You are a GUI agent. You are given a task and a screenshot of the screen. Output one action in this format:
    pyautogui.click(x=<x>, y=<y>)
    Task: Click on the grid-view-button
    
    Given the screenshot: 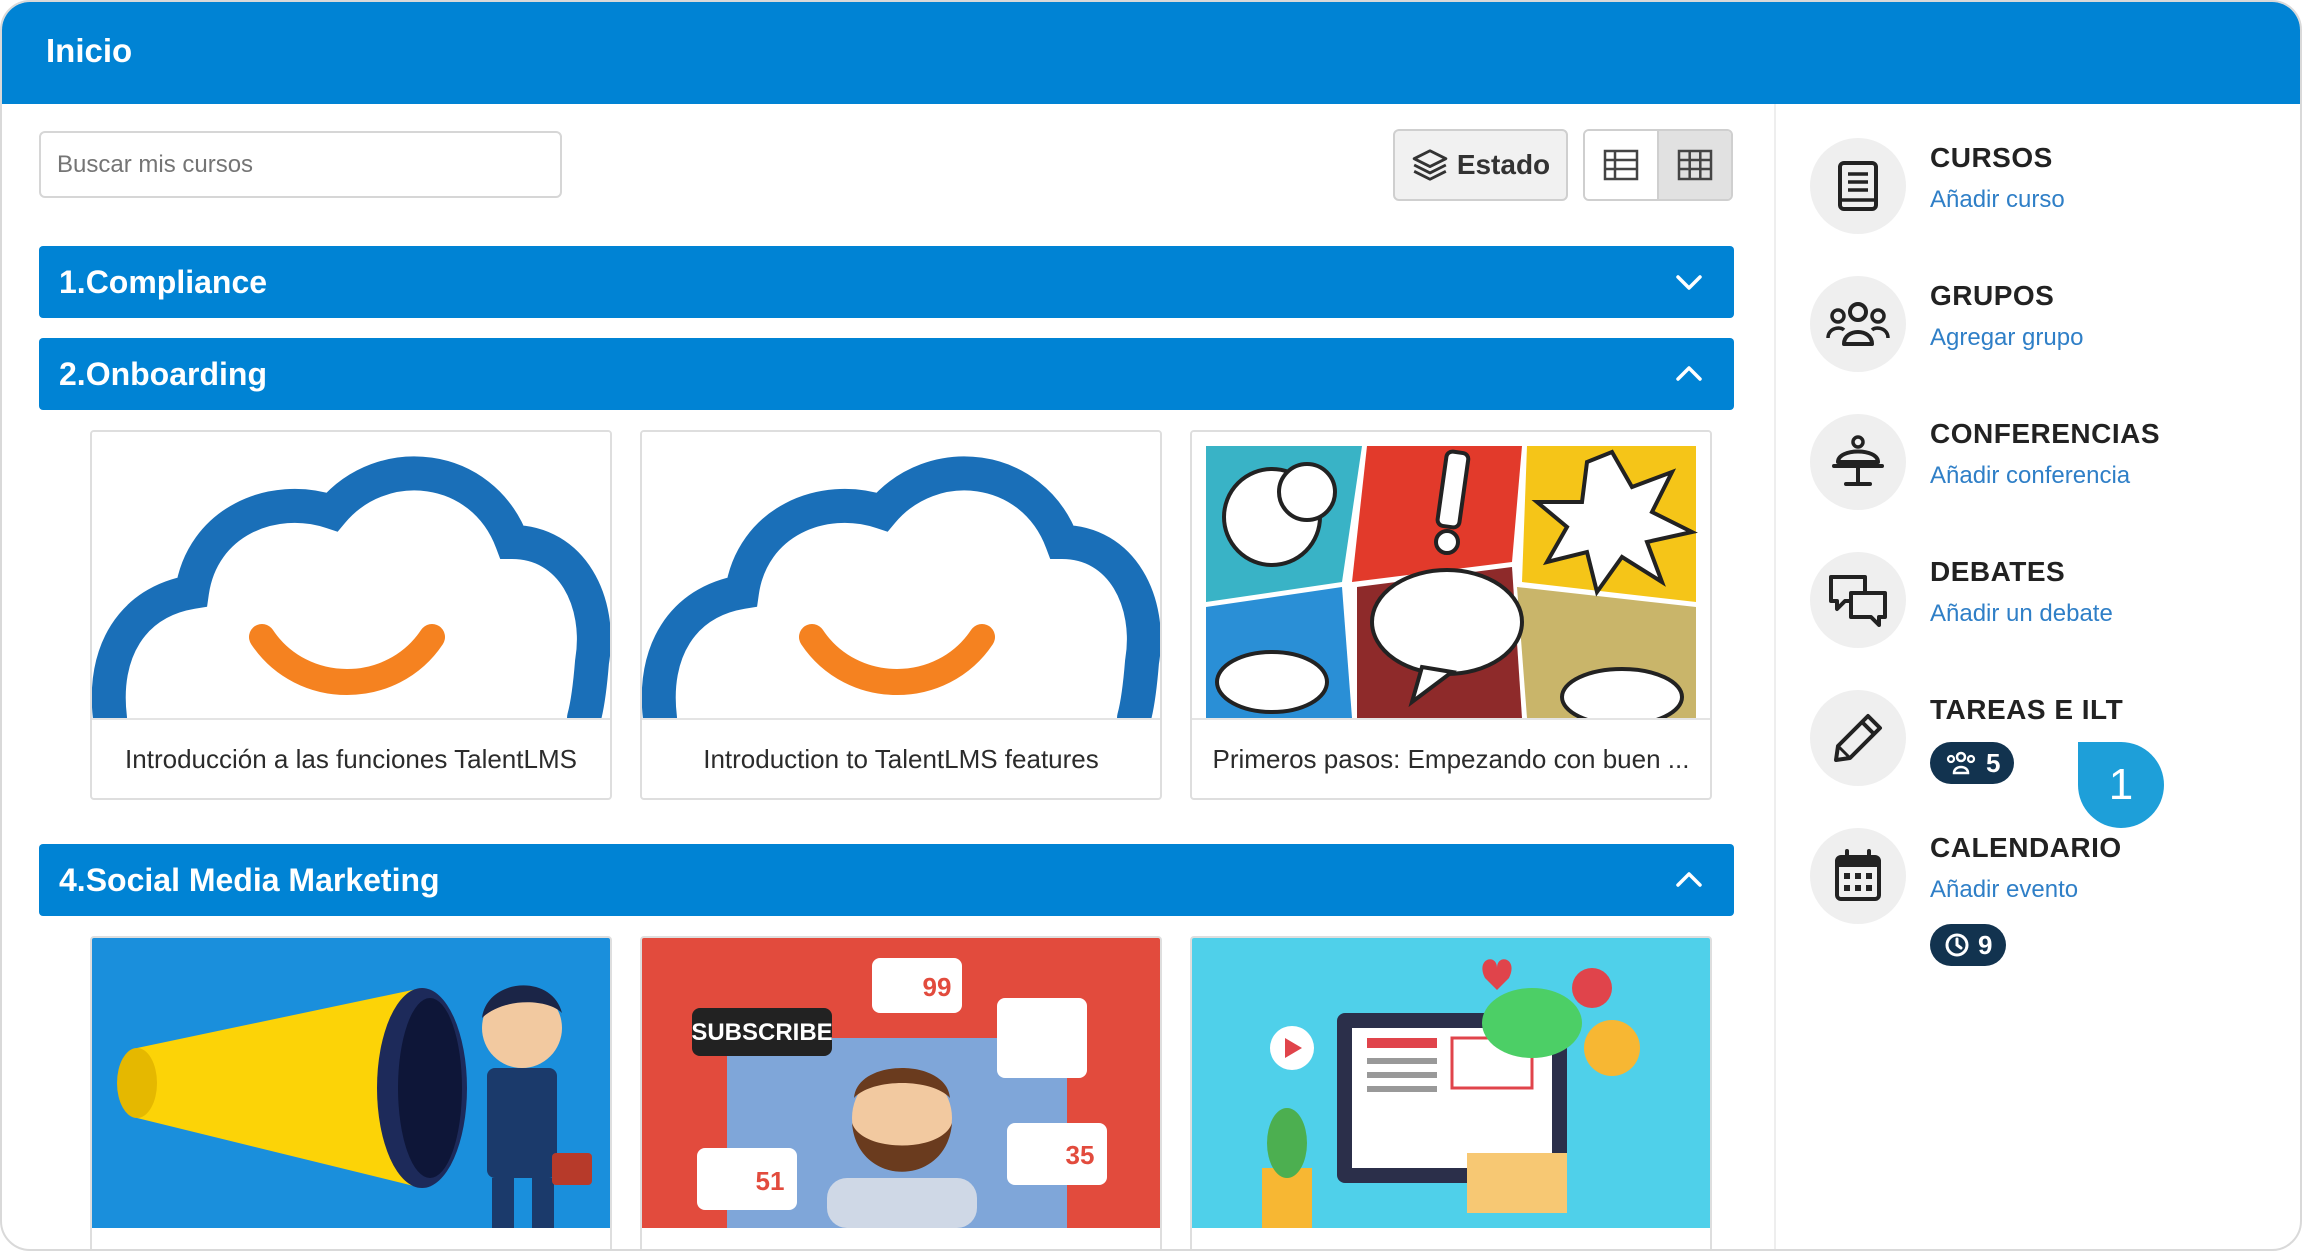 What is the action you would take?
    pyautogui.click(x=1694, y=165)
    